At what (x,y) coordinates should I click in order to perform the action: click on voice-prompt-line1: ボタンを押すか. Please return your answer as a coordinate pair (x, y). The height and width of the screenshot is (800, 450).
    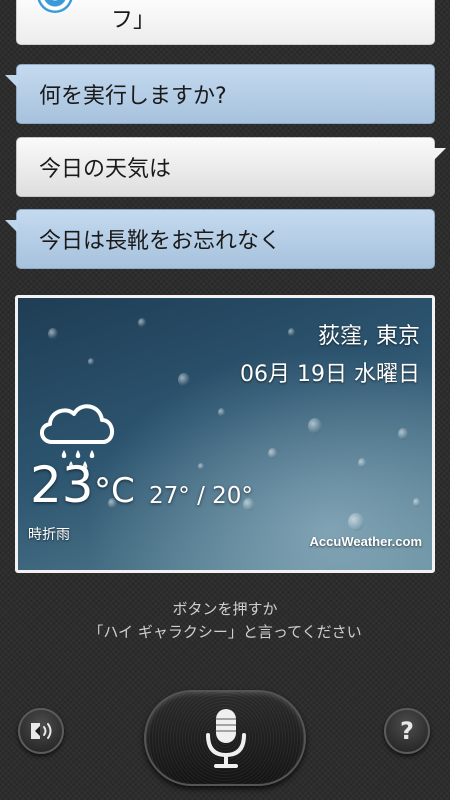
    Looking at the image, I should click on (225, 609).